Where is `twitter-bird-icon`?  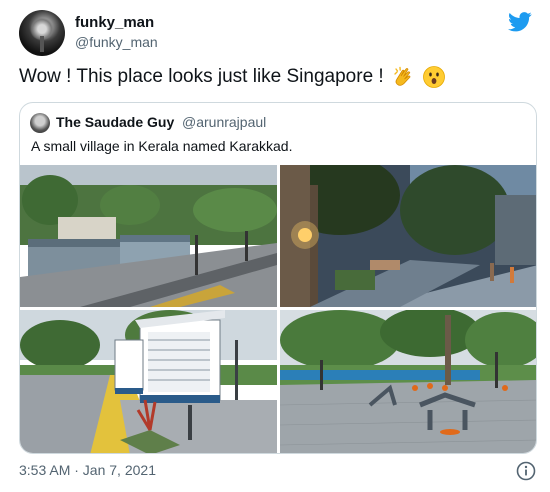
twitter-bird-icon is located at coordinates (520, 22).